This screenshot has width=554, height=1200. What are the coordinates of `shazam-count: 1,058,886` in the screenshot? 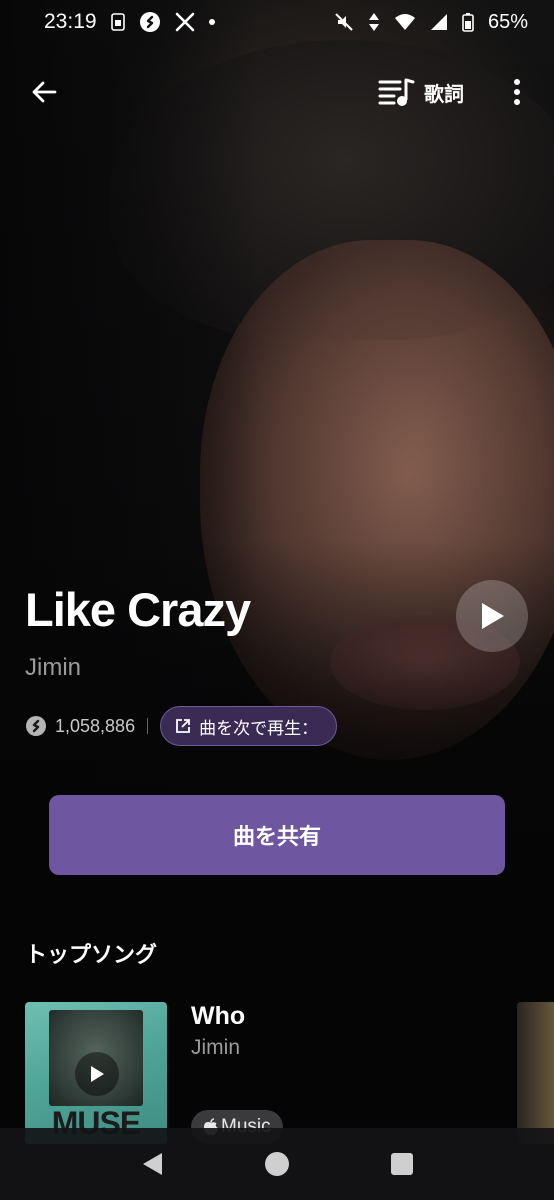 It's located at (80, 726).